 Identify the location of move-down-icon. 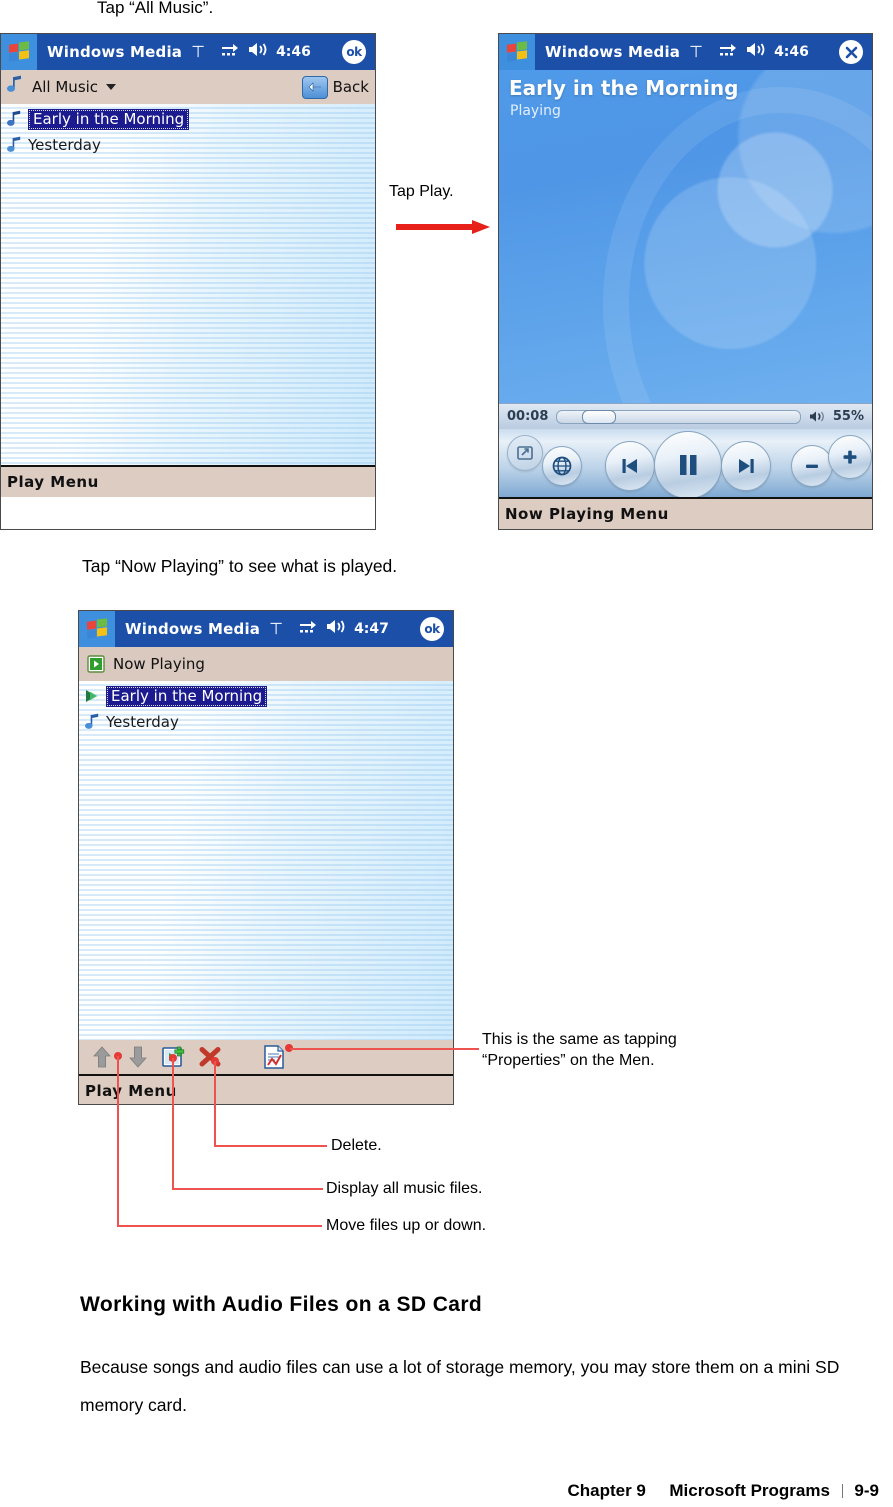
(138, 1057).